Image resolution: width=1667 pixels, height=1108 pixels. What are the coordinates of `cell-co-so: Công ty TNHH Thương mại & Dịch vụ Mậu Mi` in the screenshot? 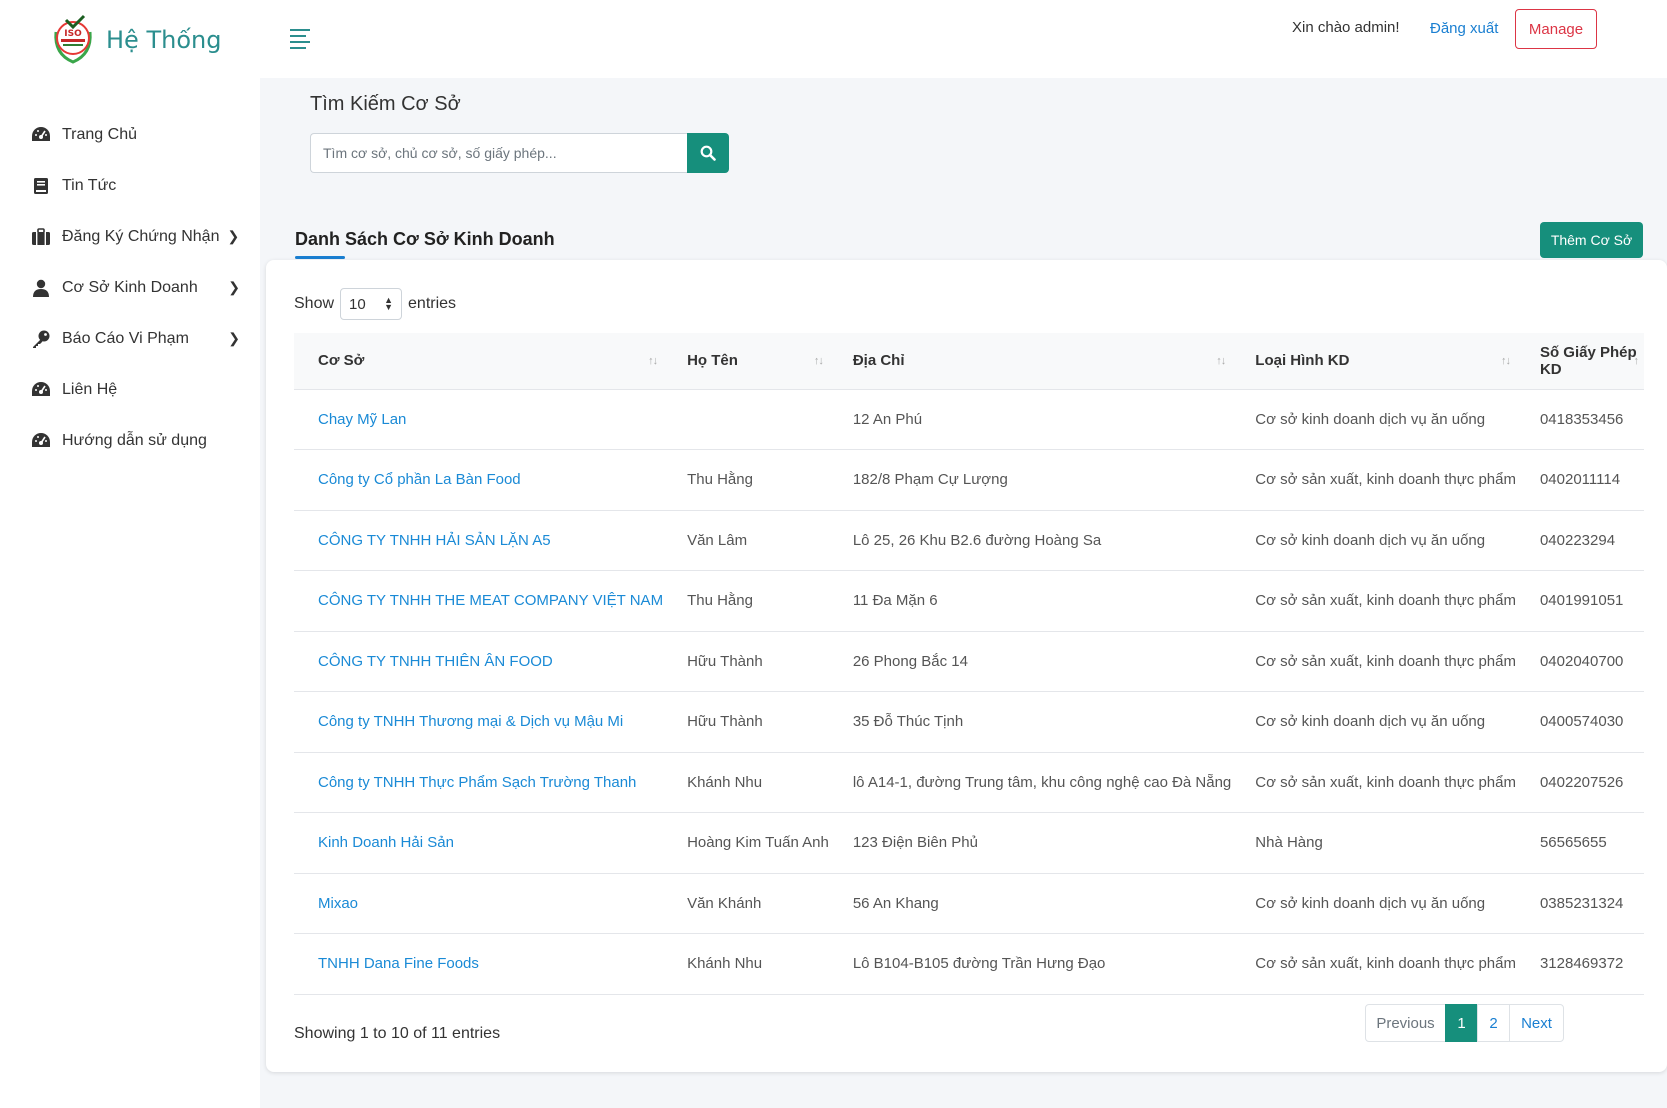 It's located at (479, 722).